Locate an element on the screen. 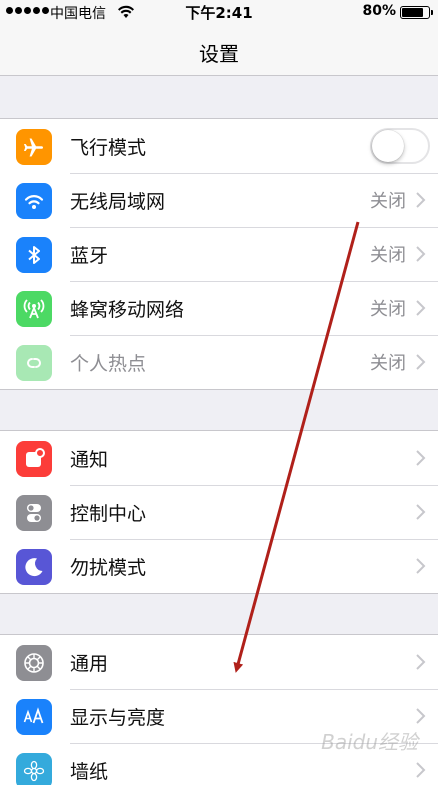 This screenshot has height=785, width=438. gear-icon is located at coordinates (34, 663).